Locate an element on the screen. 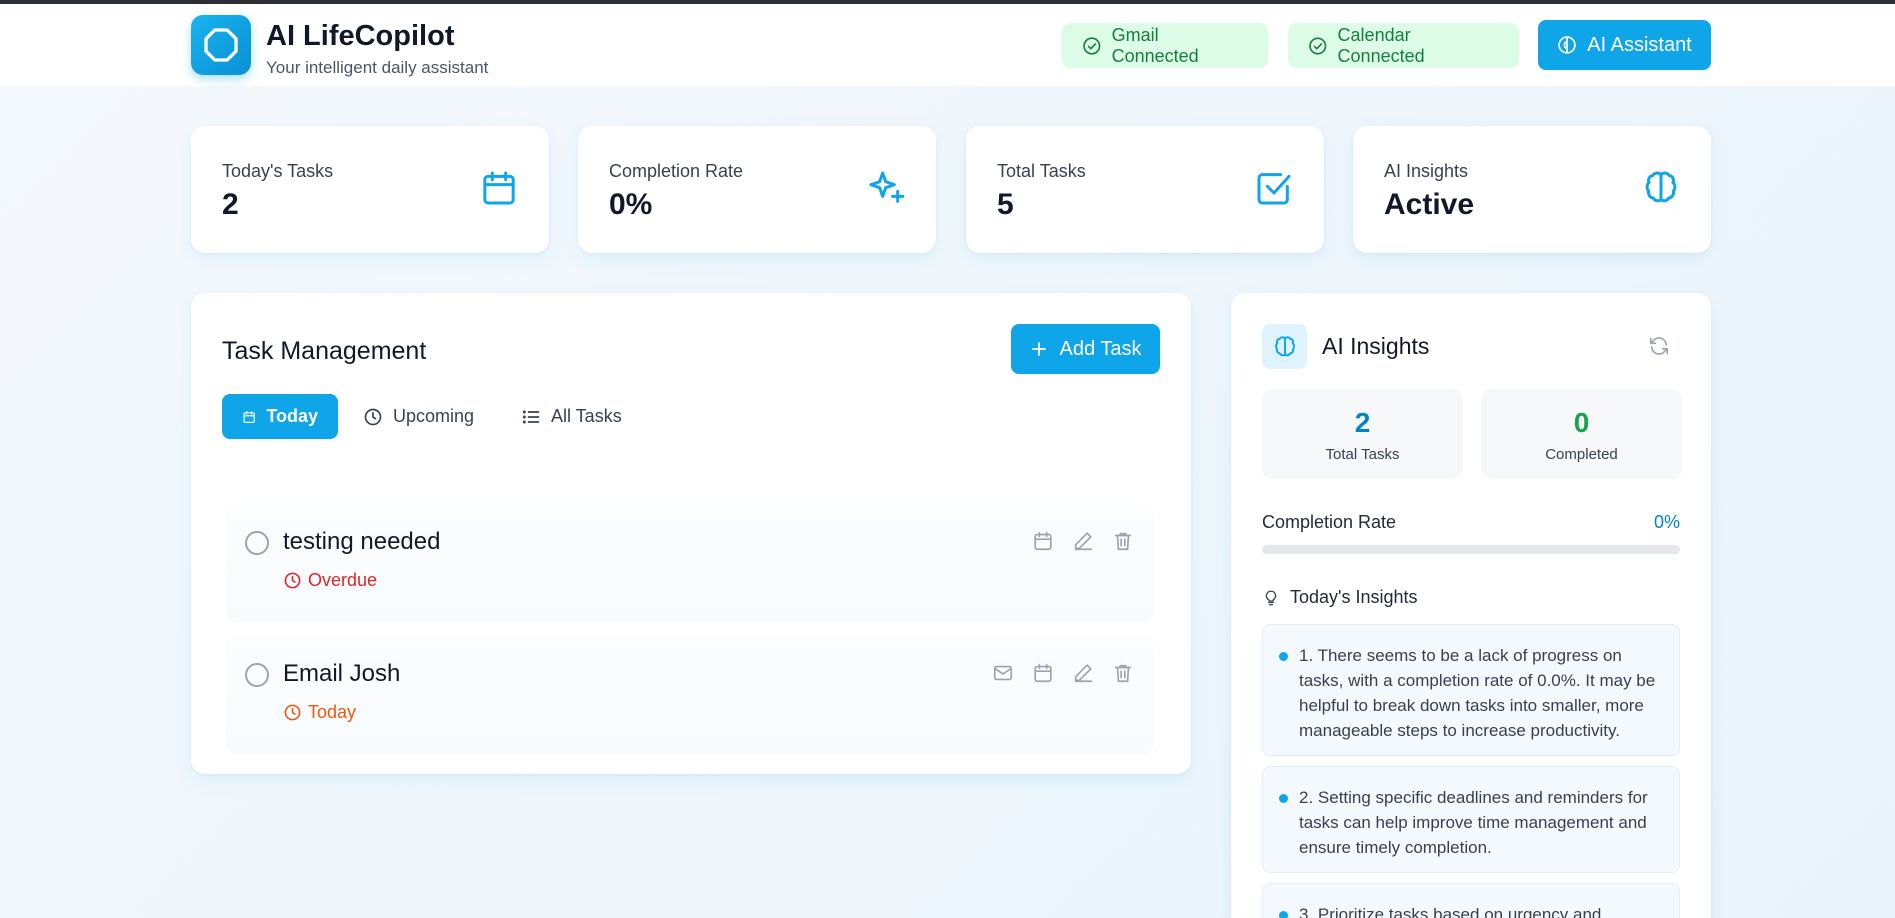 This screenshot has width=1895, height=918. stat-value: 0% is located at coordinates (631, 204).